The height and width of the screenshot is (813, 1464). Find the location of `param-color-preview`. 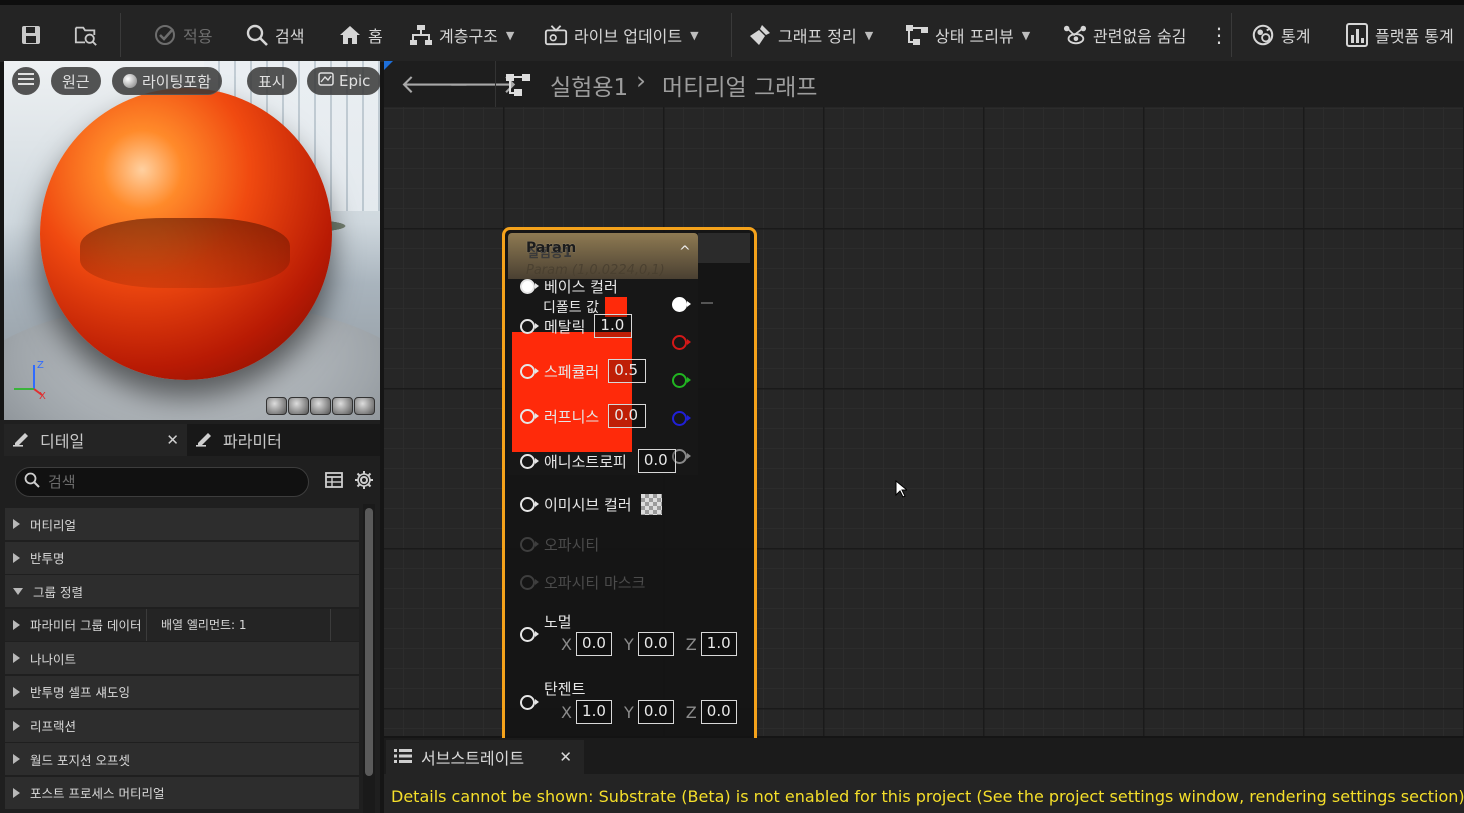

param-color-preview is located at coordinates (572, 392).